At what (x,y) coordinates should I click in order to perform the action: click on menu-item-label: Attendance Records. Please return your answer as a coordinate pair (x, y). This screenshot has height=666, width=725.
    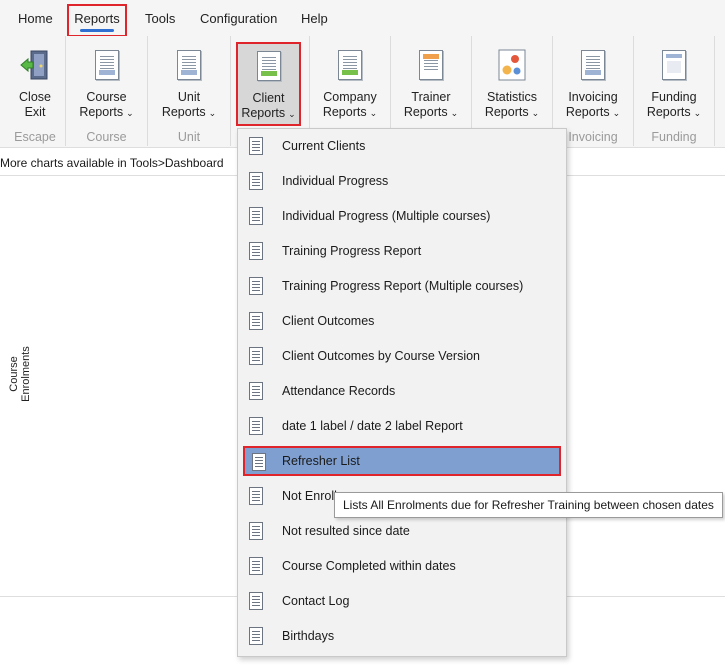
    Looking at the image, I should click on (339, 391).